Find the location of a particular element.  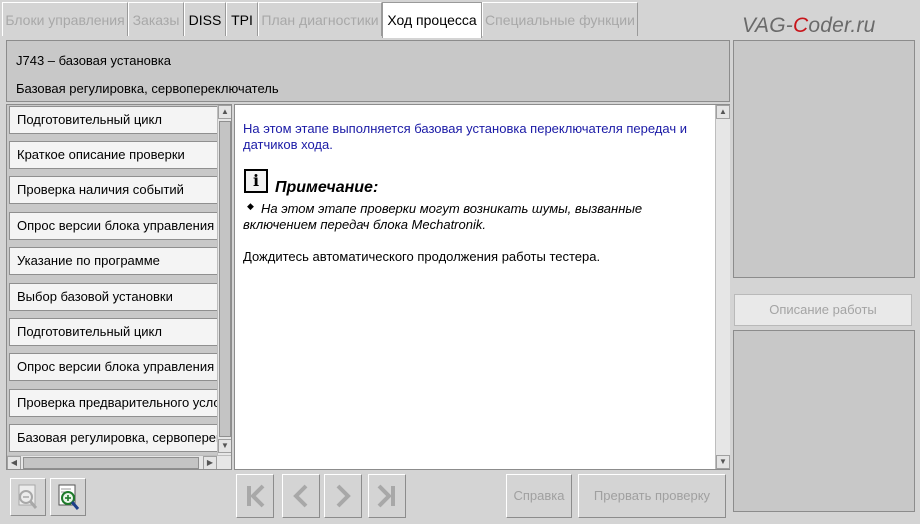

skip-last-icon is located at coordinates (386, 496).